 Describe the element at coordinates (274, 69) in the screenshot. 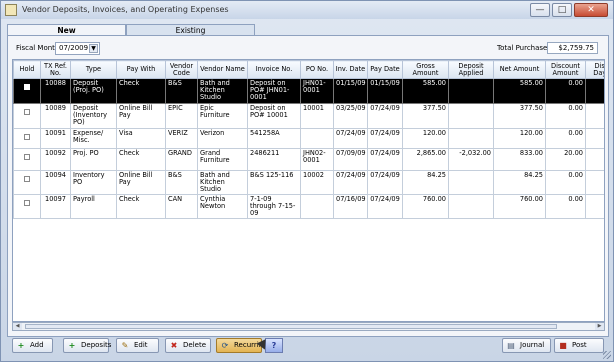

I see `column-header-invoice-no: Invoice No.` at that location.